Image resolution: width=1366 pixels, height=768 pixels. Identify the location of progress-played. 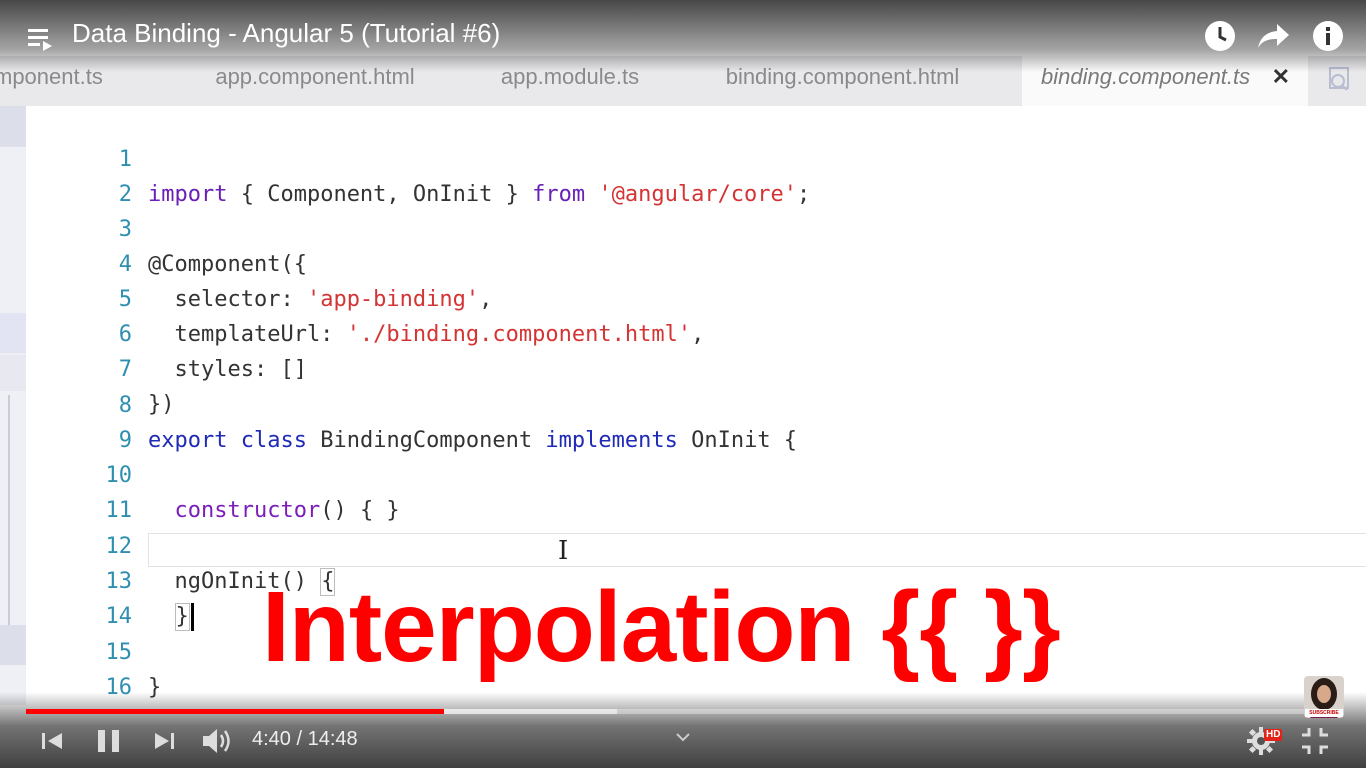
(235, 711).